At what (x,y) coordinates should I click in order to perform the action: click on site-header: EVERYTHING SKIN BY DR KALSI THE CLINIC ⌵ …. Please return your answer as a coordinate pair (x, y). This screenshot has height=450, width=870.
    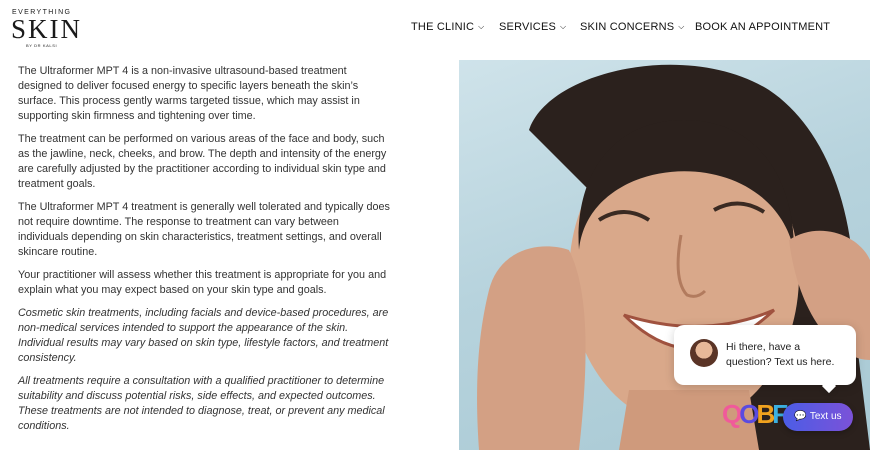
    Looking at the image, I should click on (435, 28).